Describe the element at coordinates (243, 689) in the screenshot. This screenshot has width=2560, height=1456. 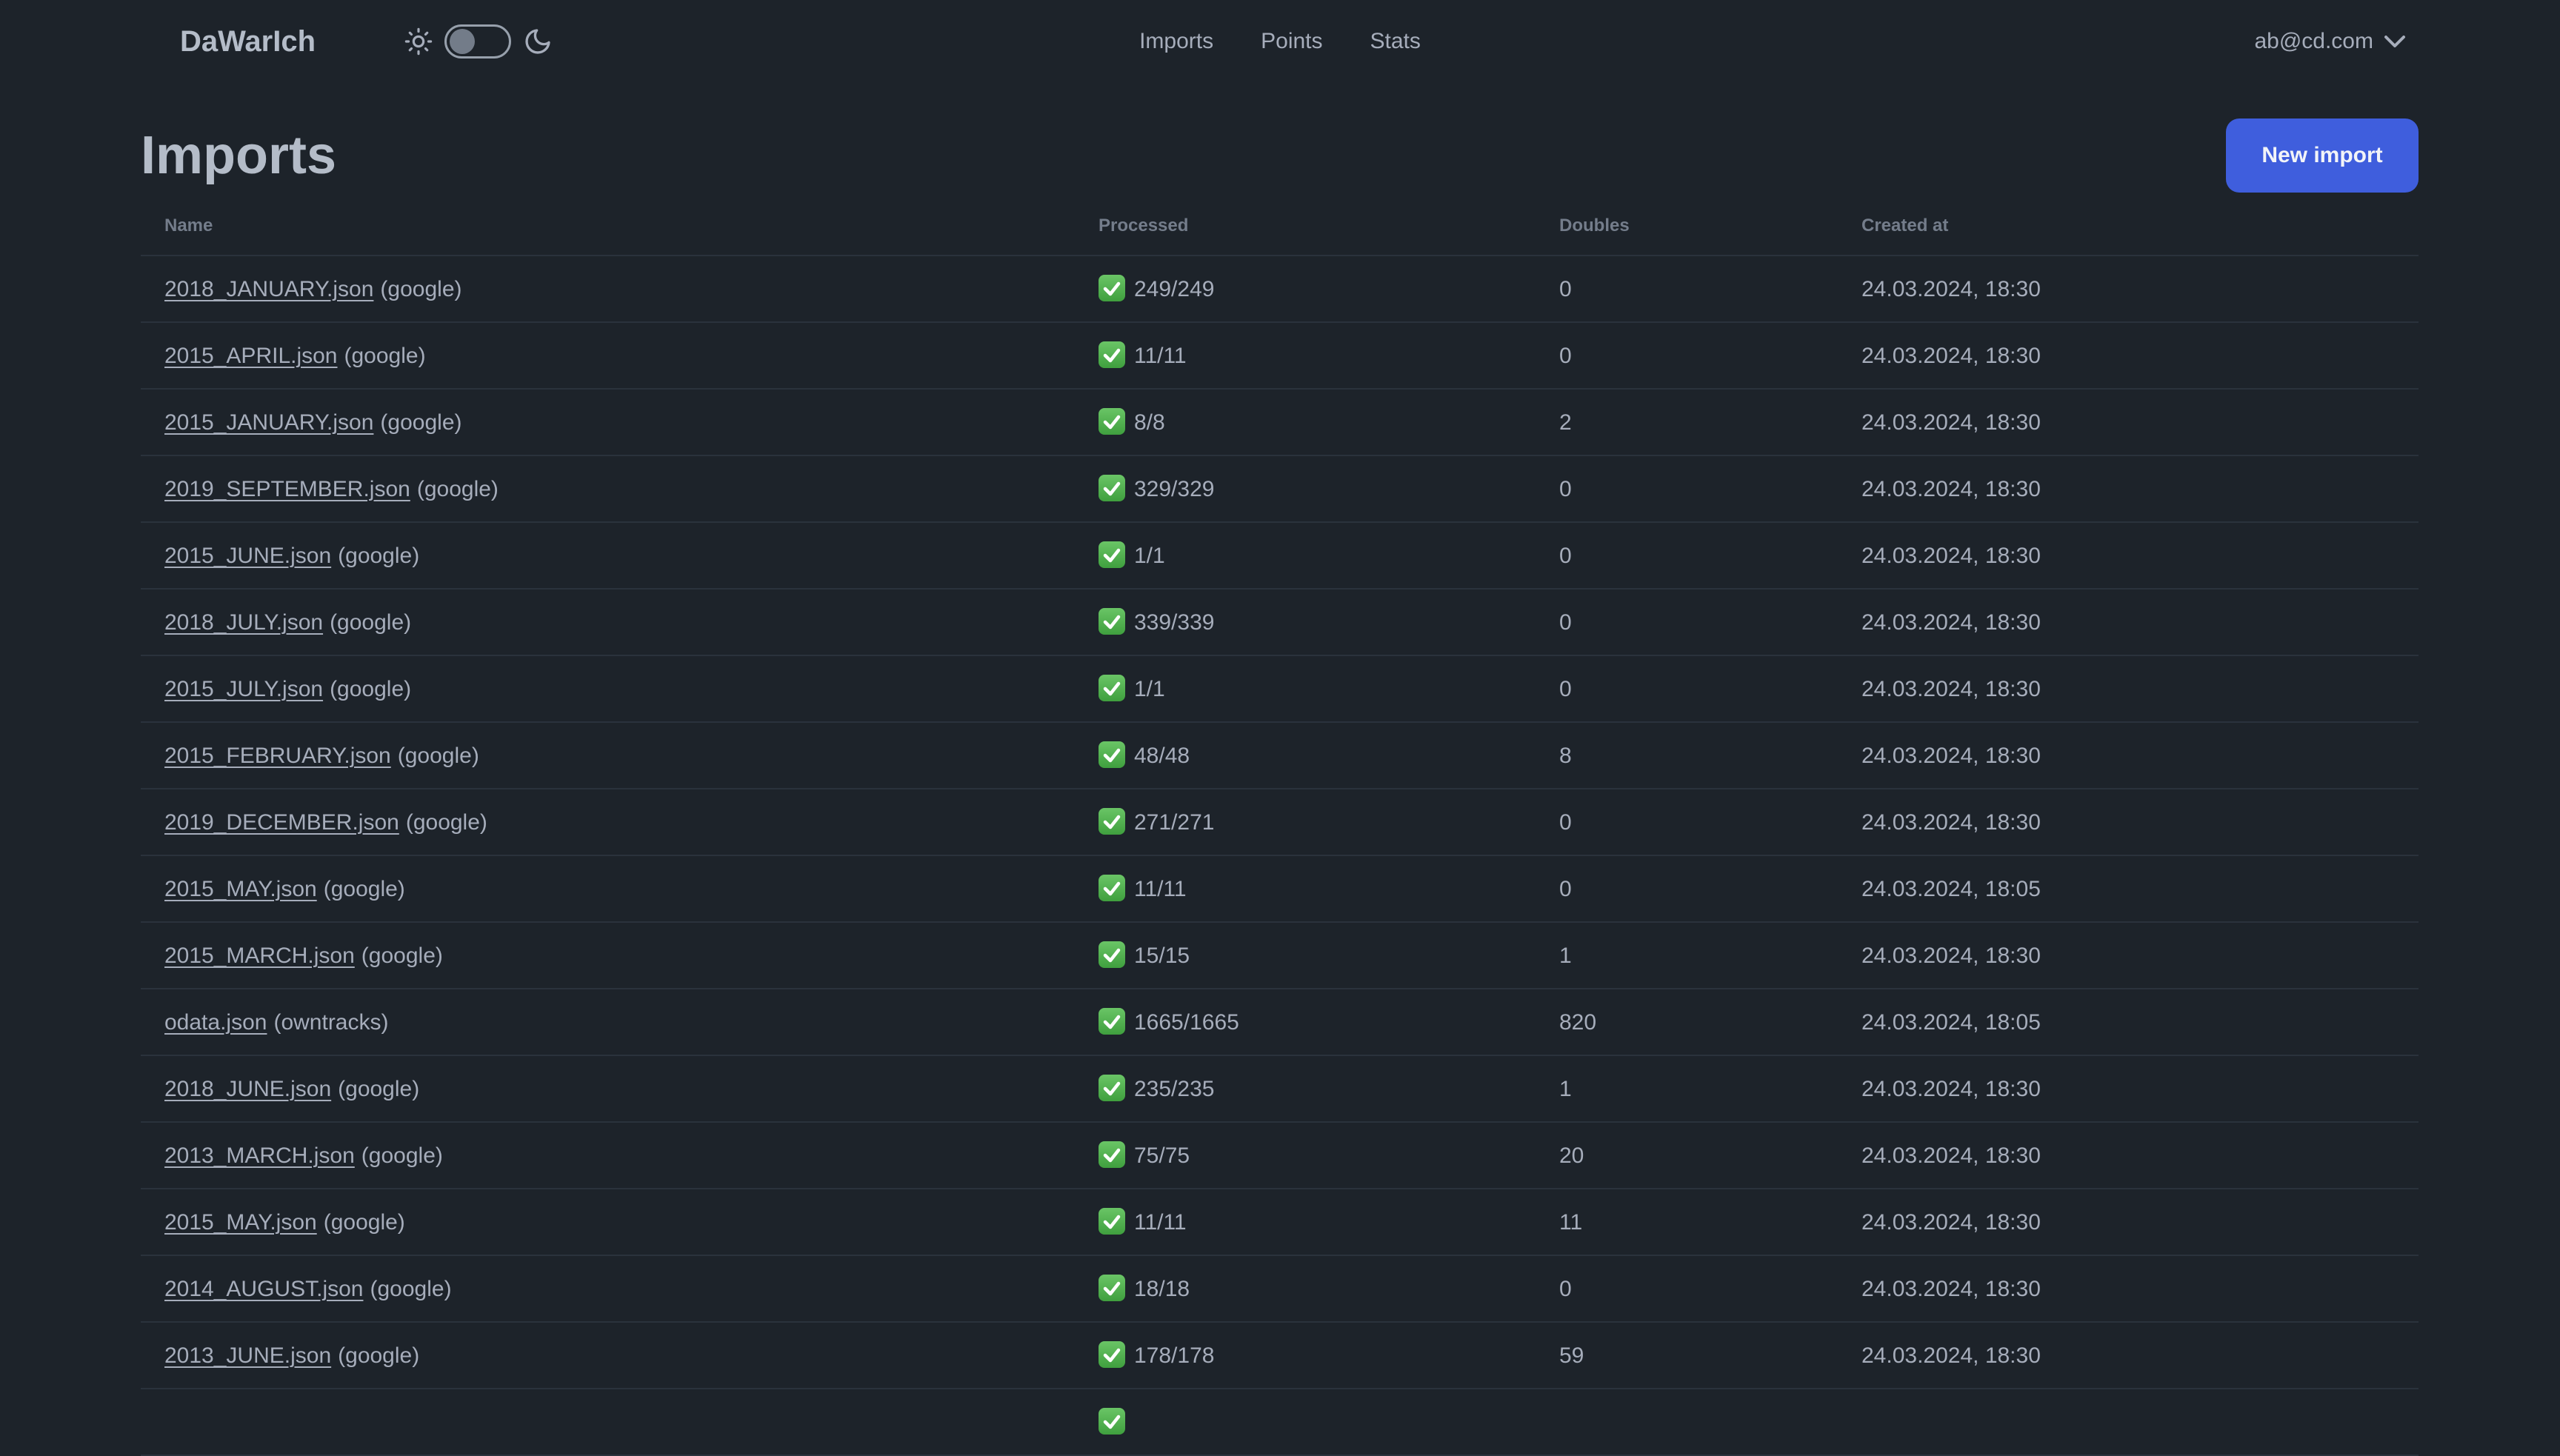
I see `import-file-link: 2015_JULY.json` at that location.